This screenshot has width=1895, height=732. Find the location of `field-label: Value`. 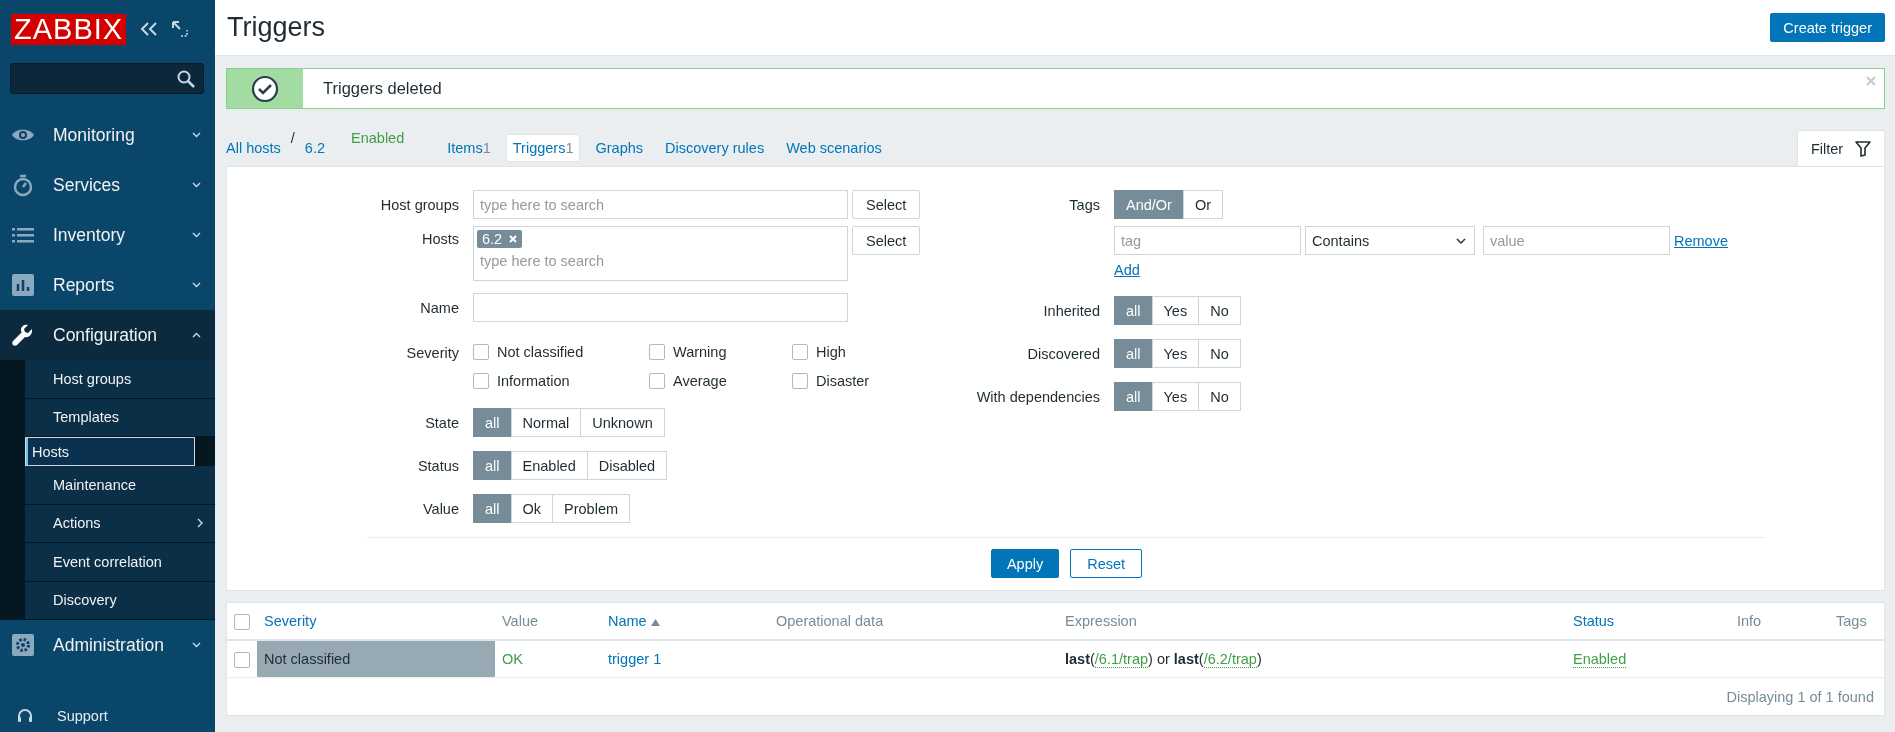

field-label: Value is located at coordinates (441, 508).